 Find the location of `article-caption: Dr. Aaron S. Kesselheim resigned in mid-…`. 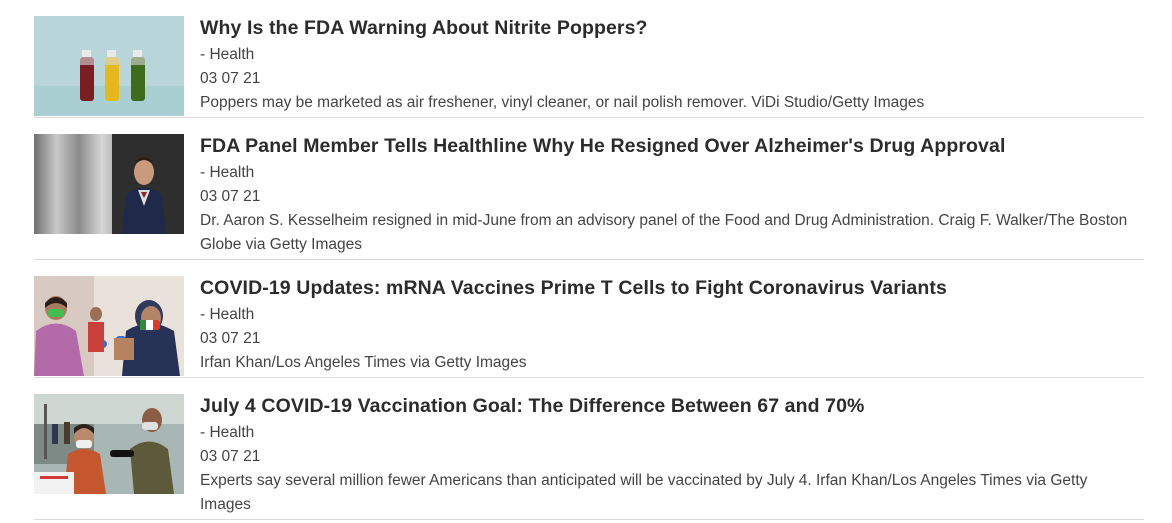

article-caption: Dr. Aaron S. Kesselheim resigned in mid-… is located at coordinates (664, 232).